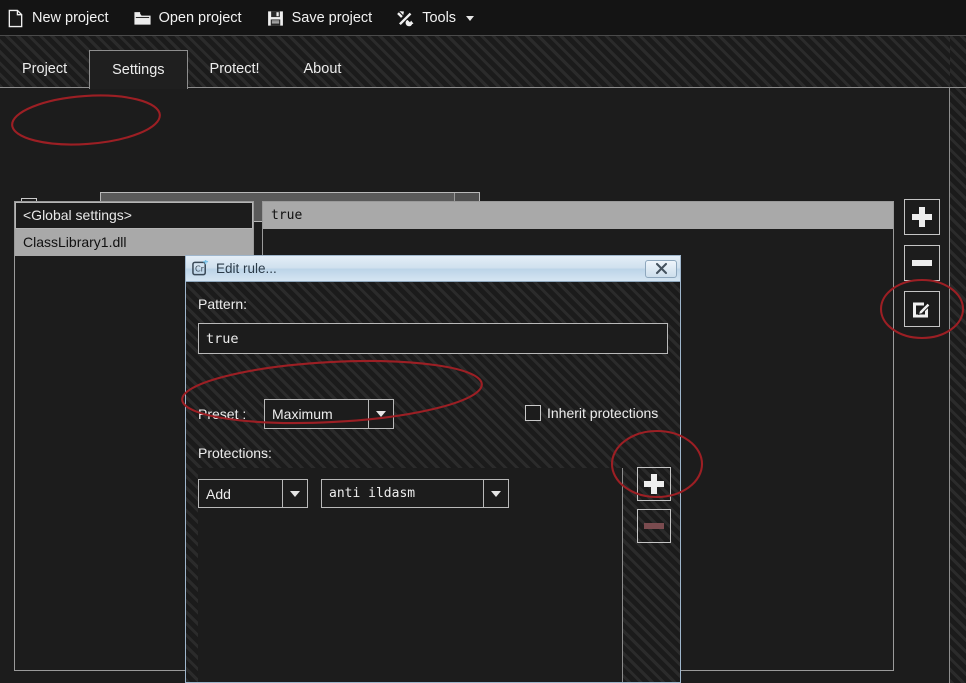 The width and height of the screenshot is (966, 683). I want to click on remove-protection-button, so click(654, 526).